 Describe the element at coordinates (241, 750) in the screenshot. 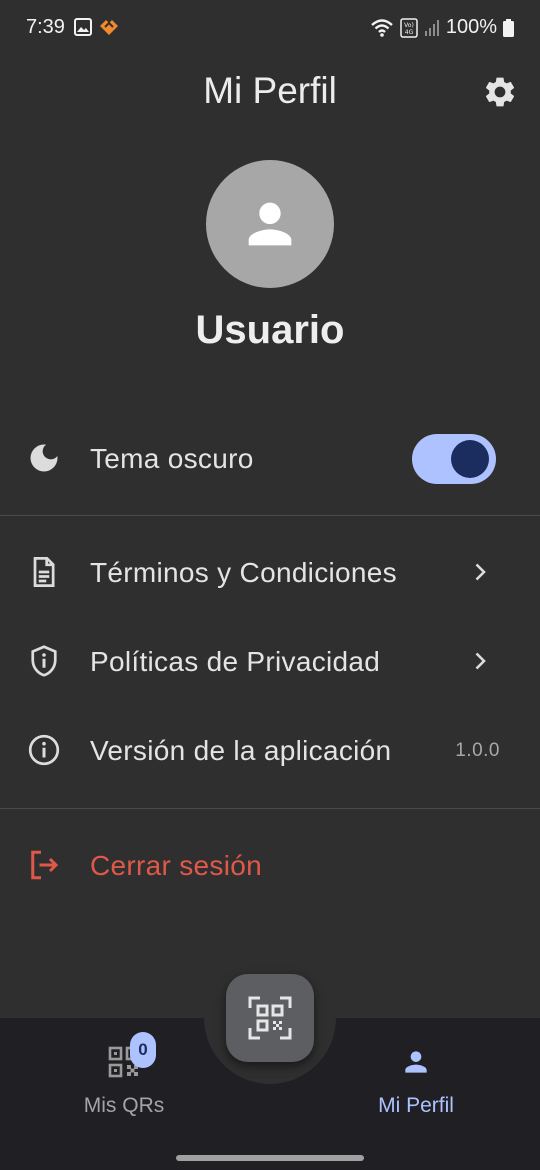

I see `version-label: Versión de la aplicación` at that location.